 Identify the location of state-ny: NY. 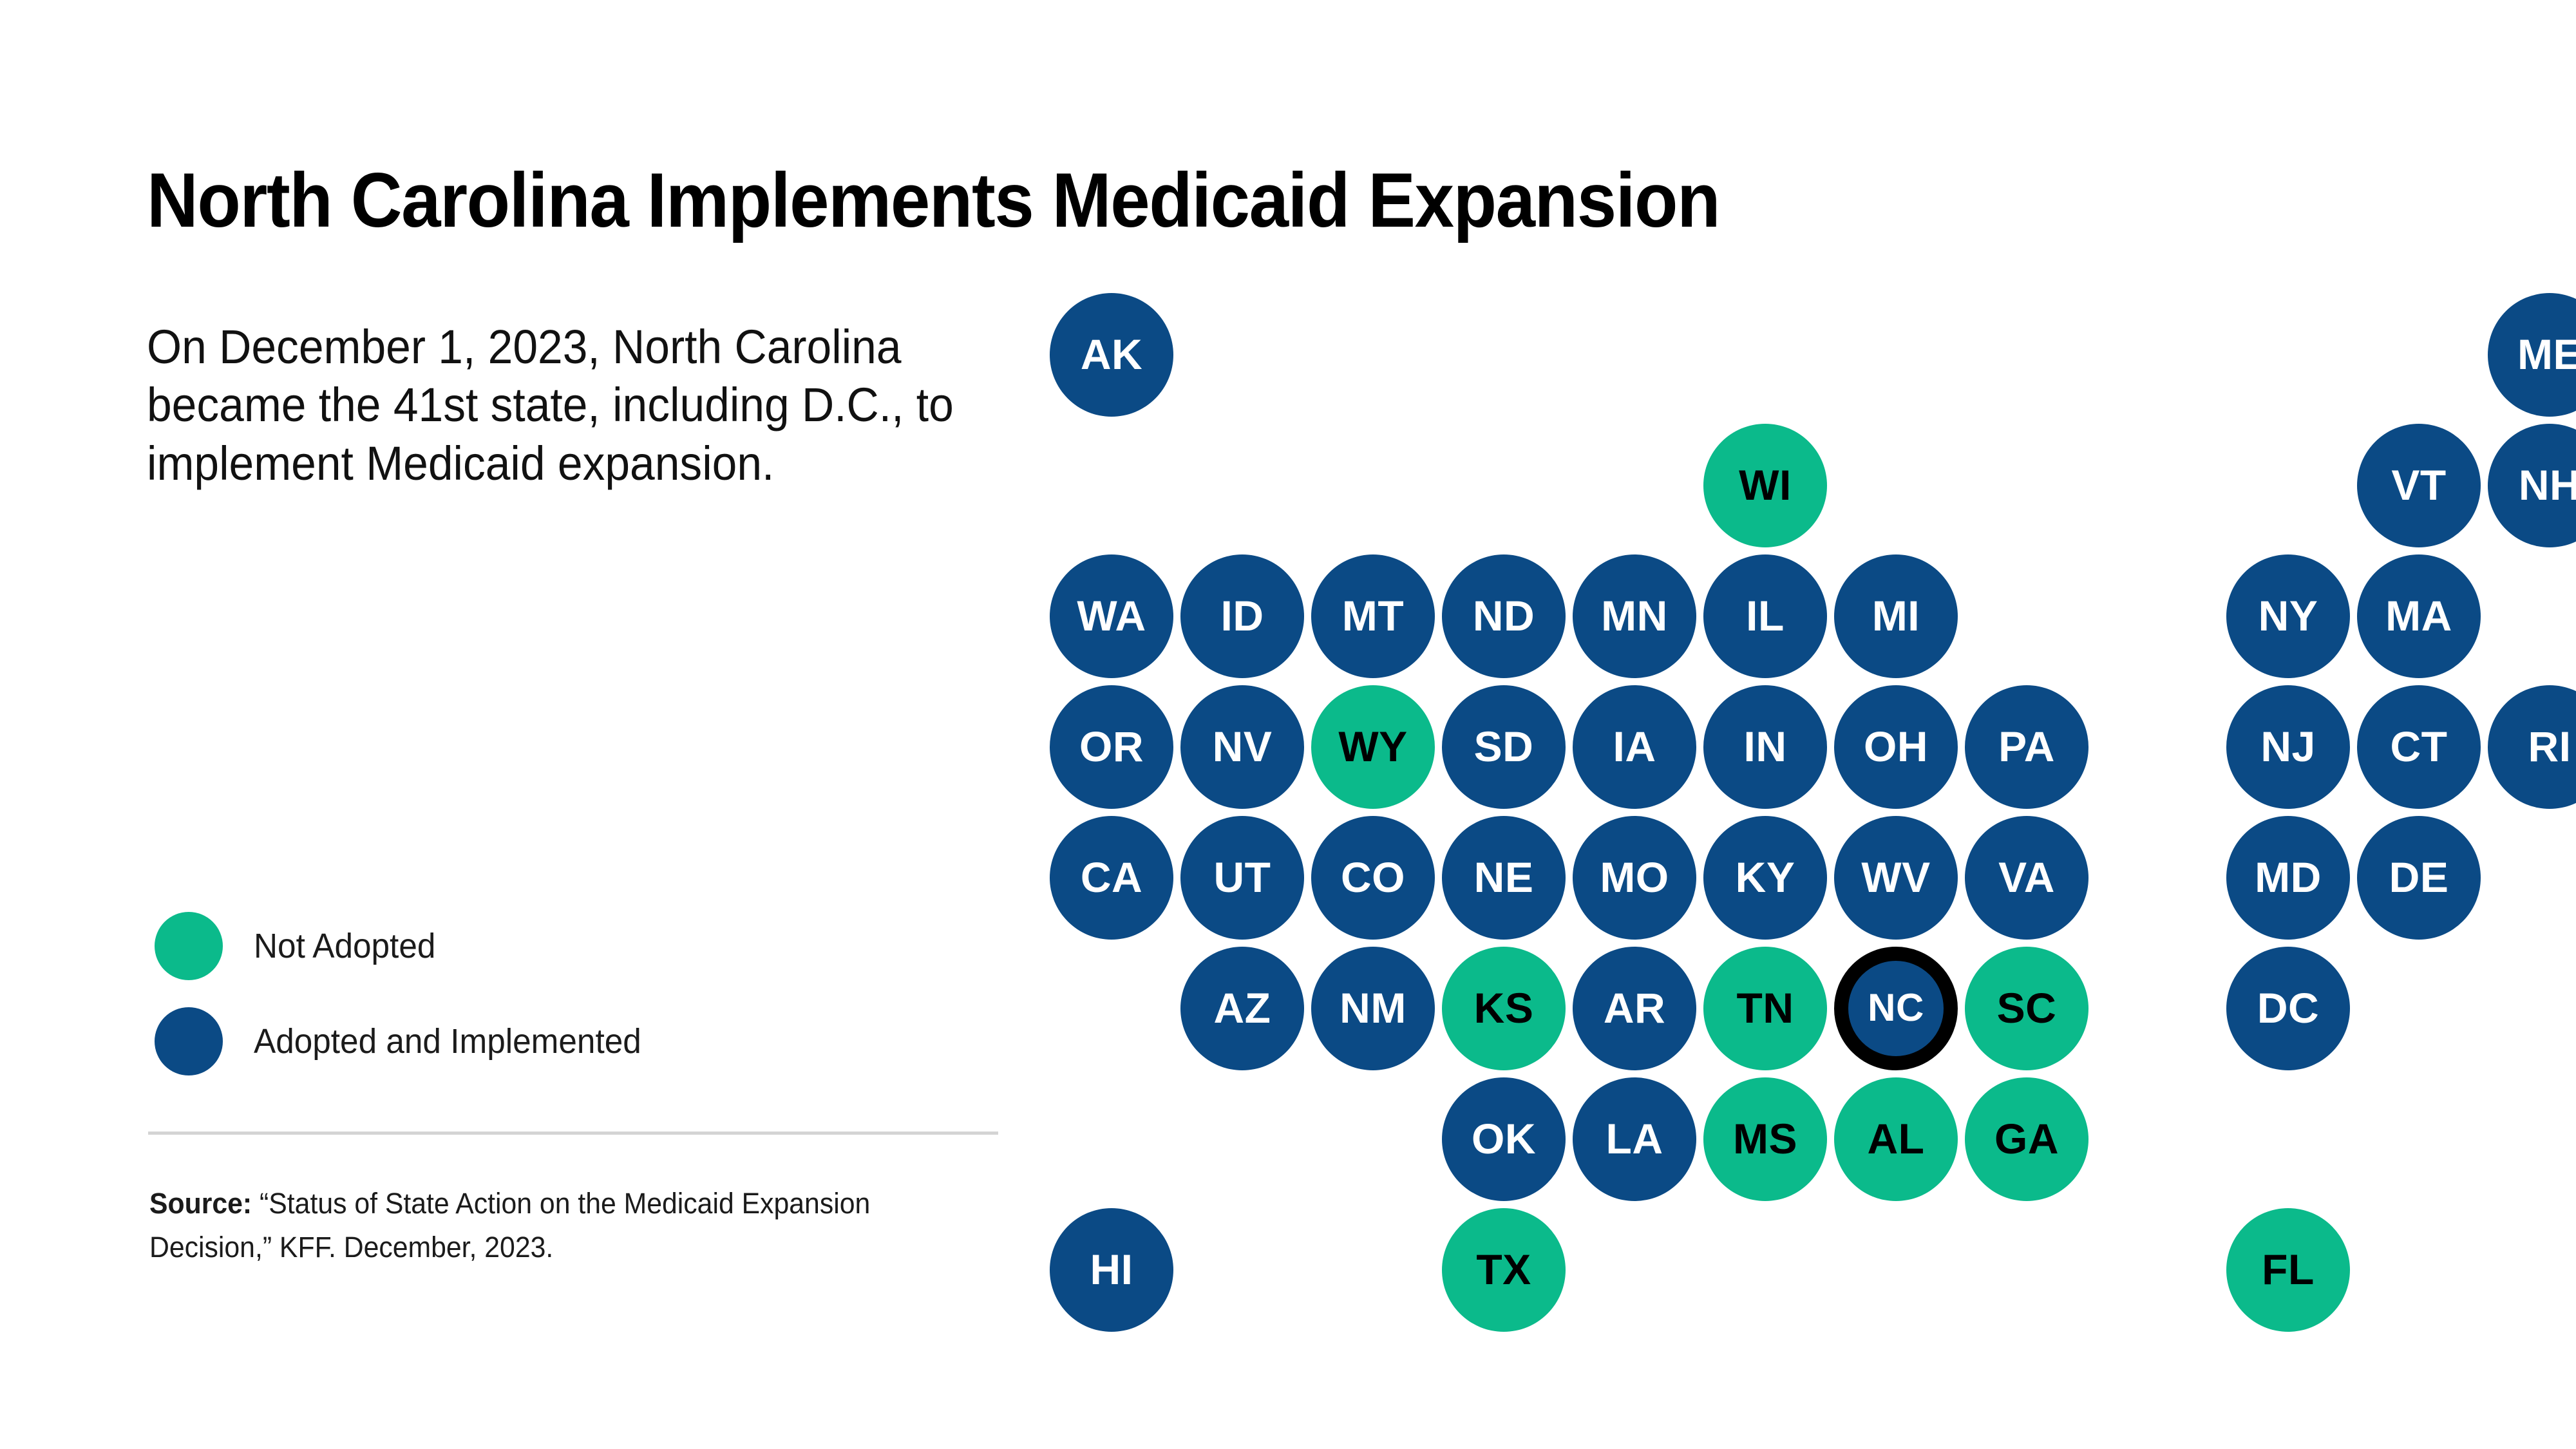
(2288, 616).